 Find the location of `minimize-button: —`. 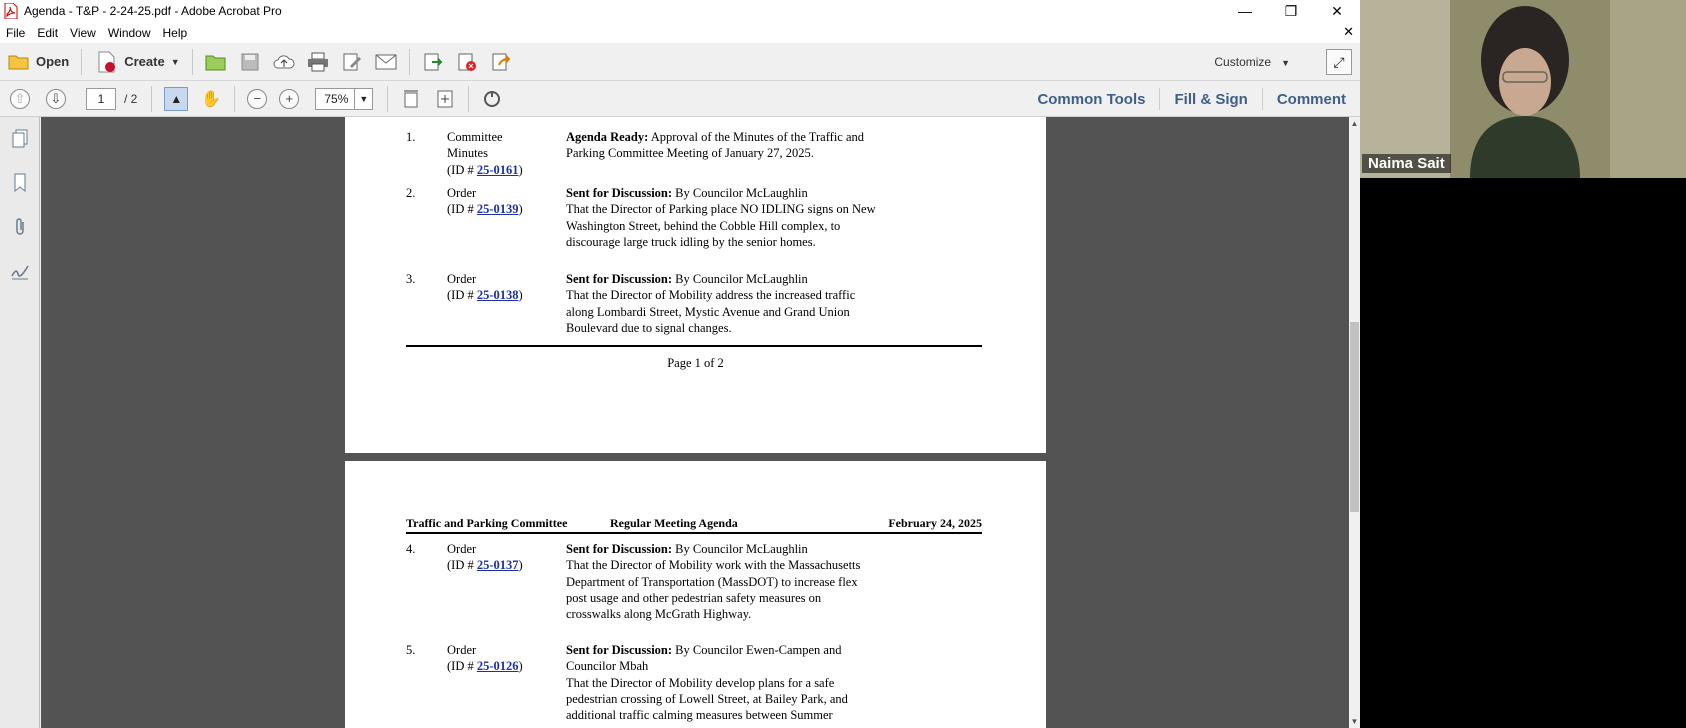

minimize-button: — is located at coordinates (1245, 11).